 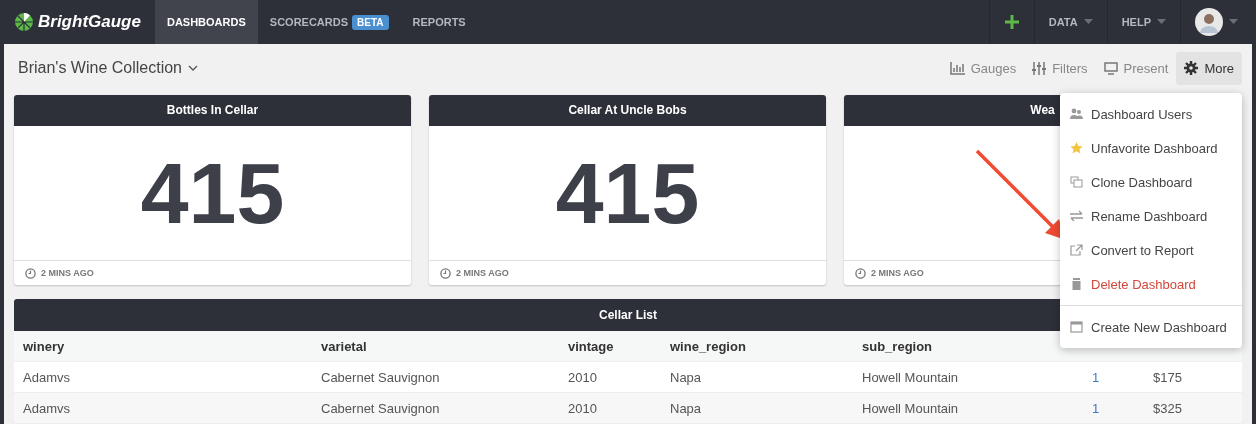 I want to click on toolbar-button: More, so click(x=1209, y=68).